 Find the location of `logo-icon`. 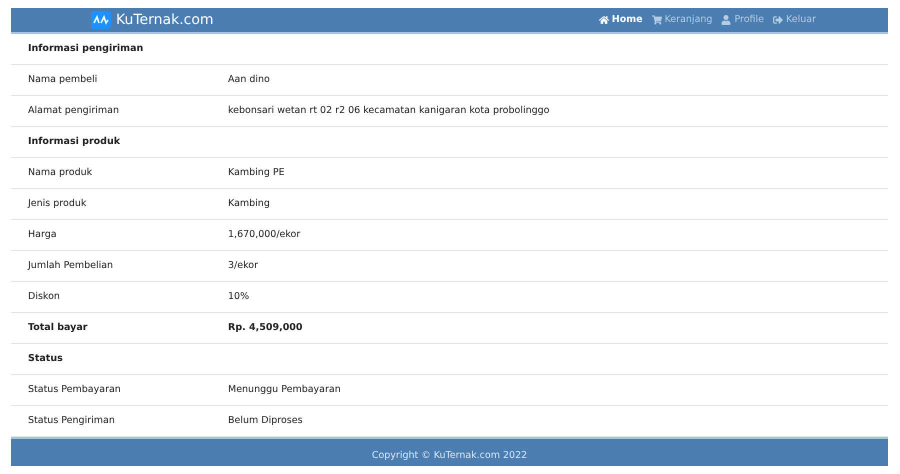

logo-icon is located at coordinates (101, 19).